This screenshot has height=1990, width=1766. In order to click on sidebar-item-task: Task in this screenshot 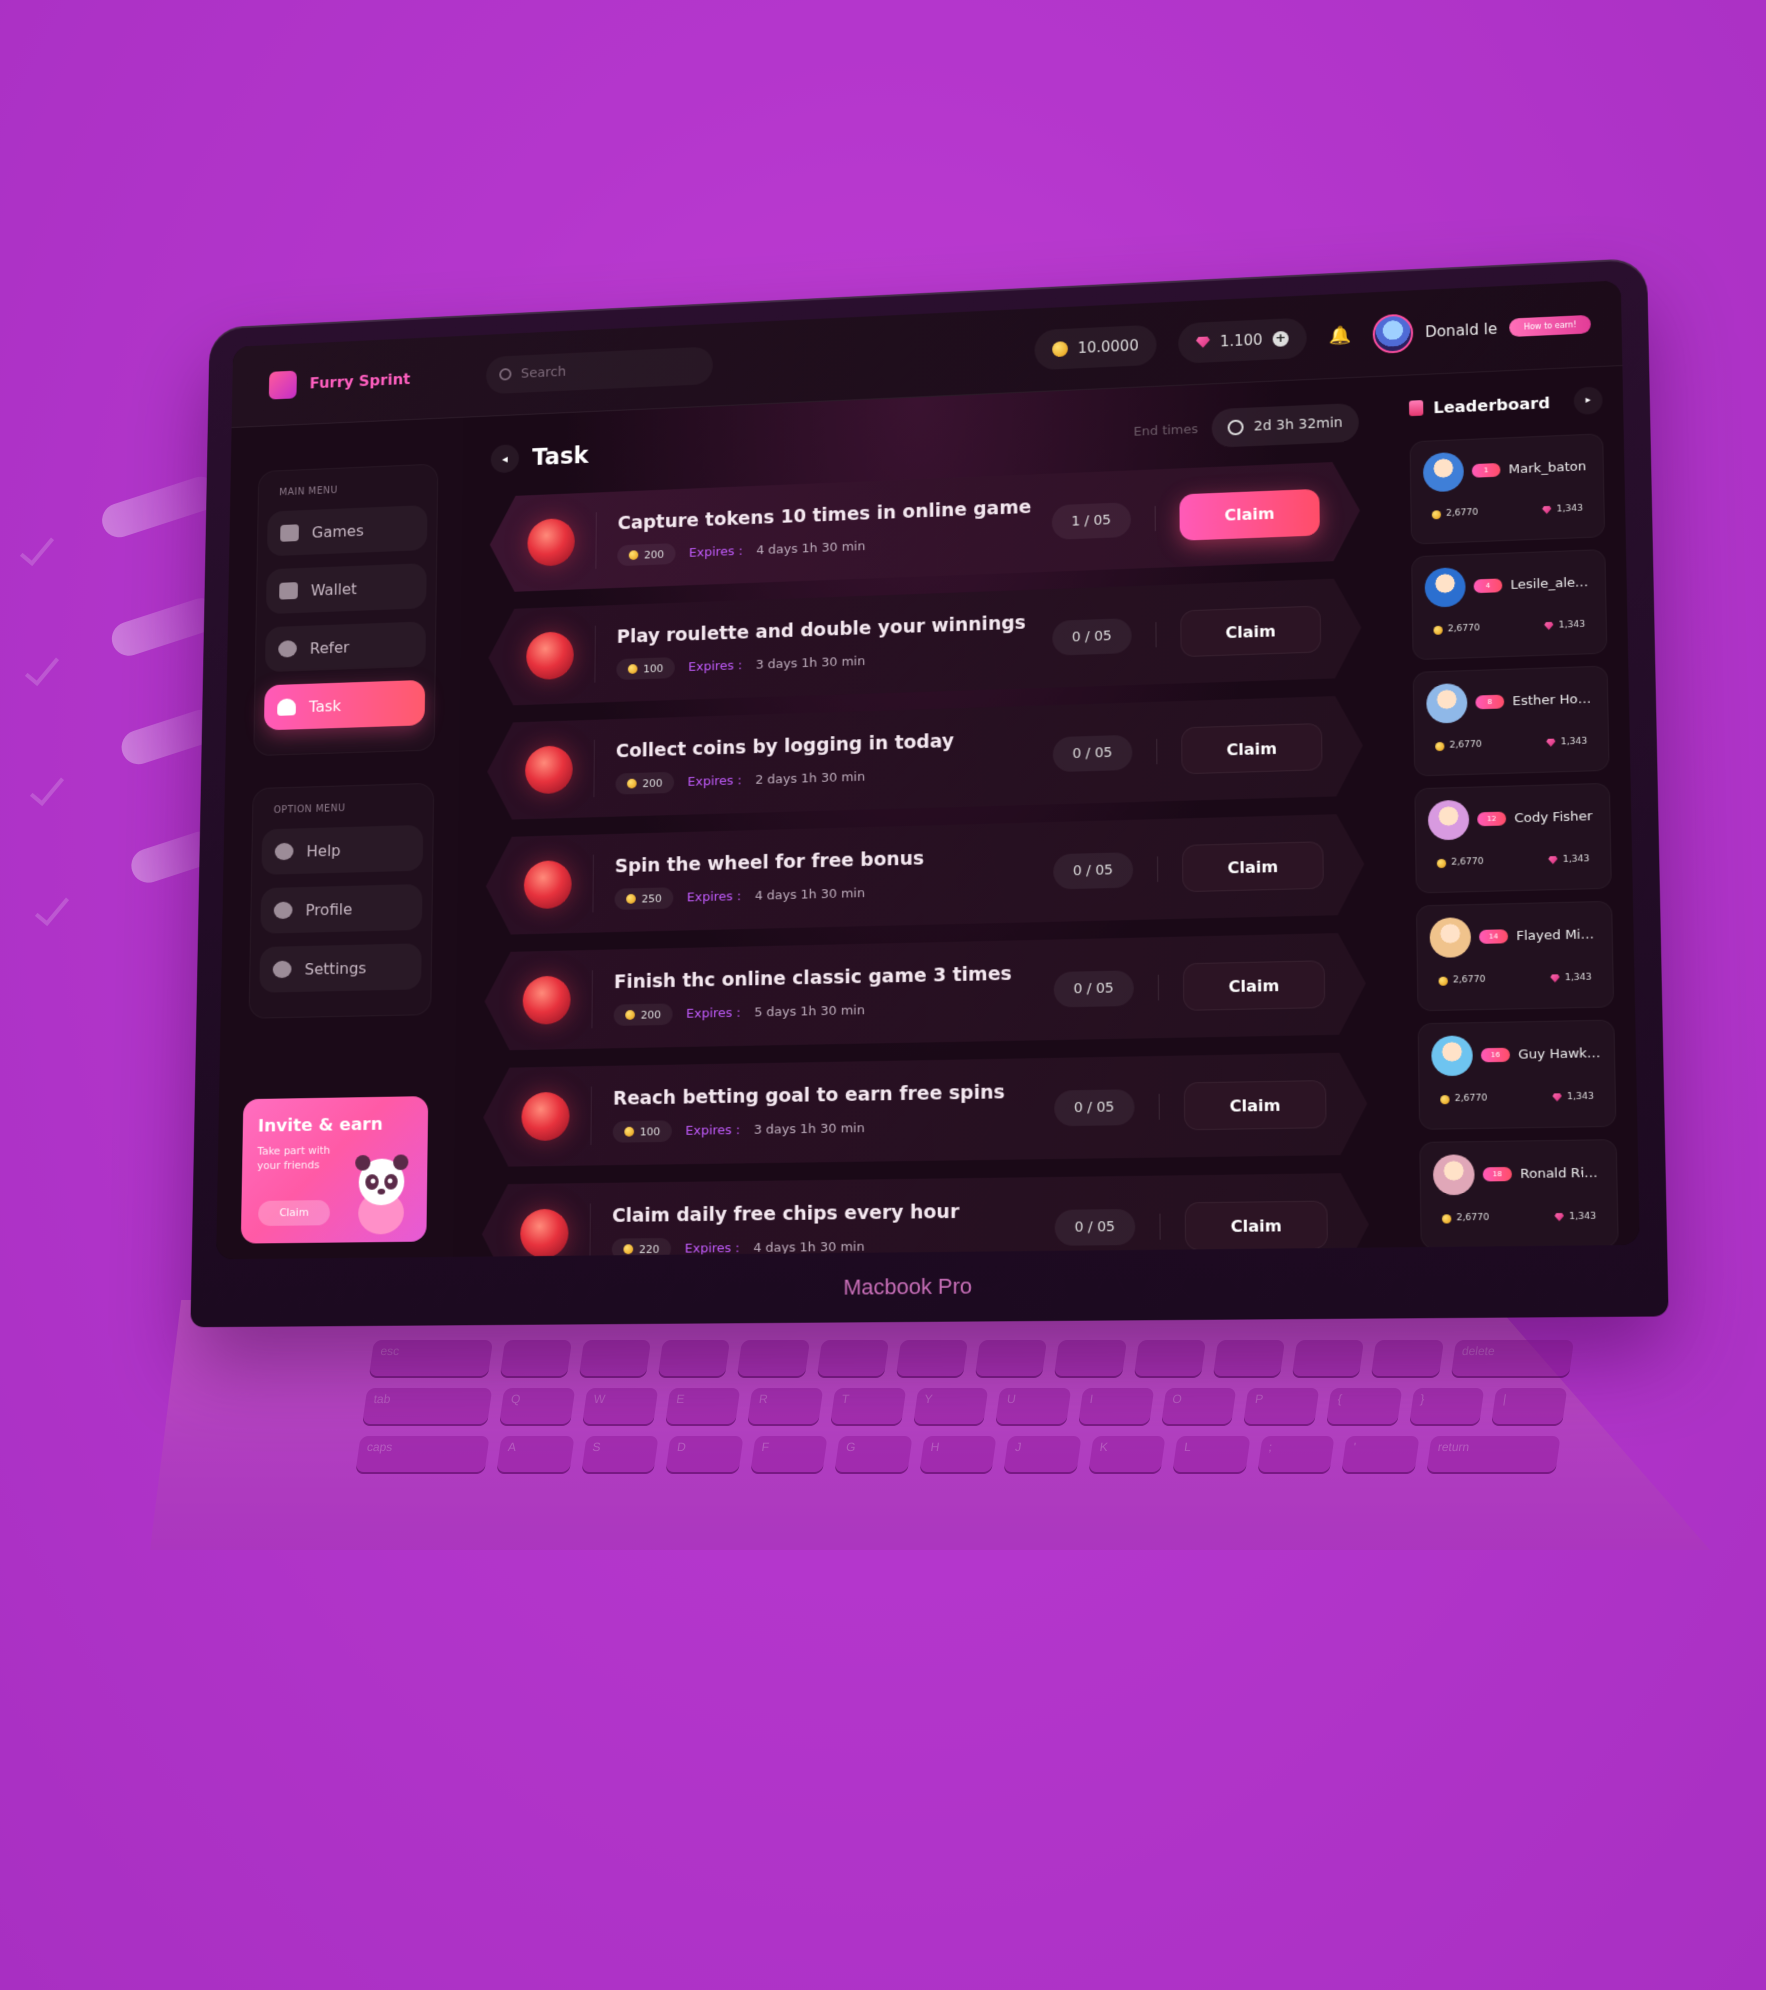, I will do `click(344, 705)`.